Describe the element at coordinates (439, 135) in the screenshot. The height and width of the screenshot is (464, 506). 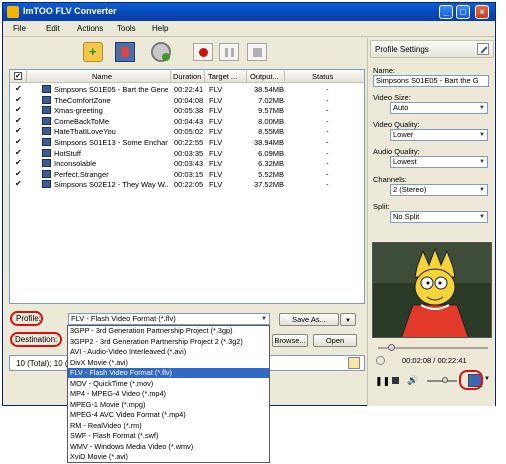
I see `video-quality-select: Lower ▼` at that location.